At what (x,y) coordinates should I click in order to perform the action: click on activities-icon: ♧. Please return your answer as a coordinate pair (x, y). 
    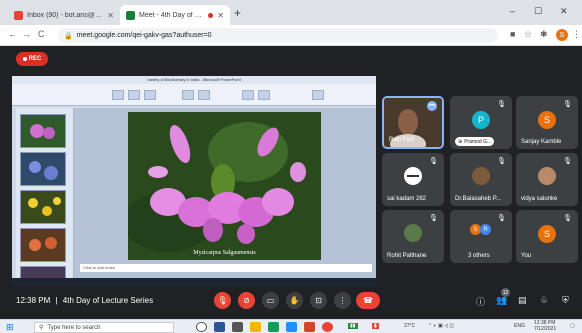
    Looking at the image, I should click on (544, 300).